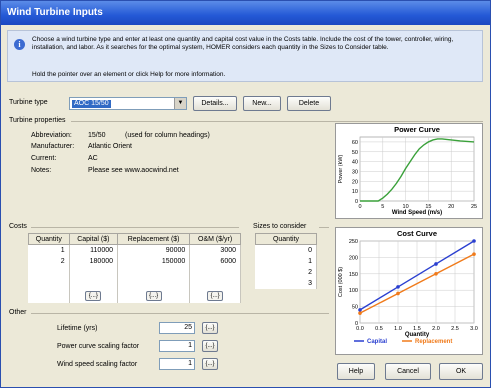  I want to click on x-tick-label: 1.0, so click(398, 329).